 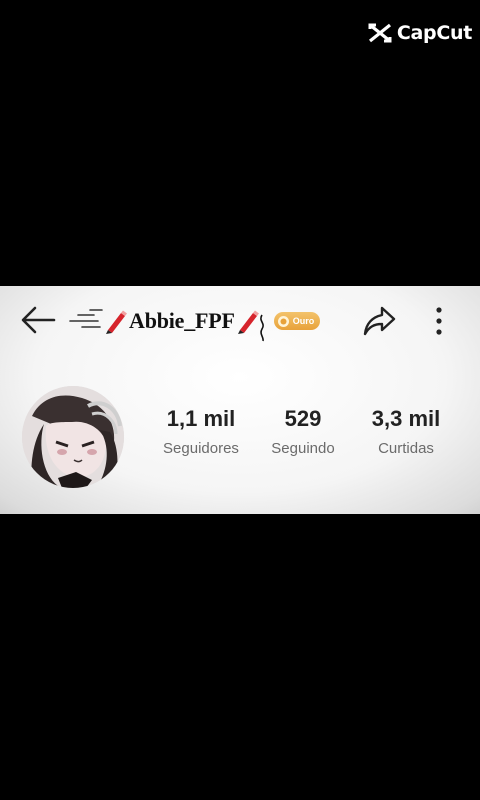 What do you see at coordinates (406, 418) in the screenshot?
I see `stat-value: 3,3 mil` at bounding box center [406, 418].